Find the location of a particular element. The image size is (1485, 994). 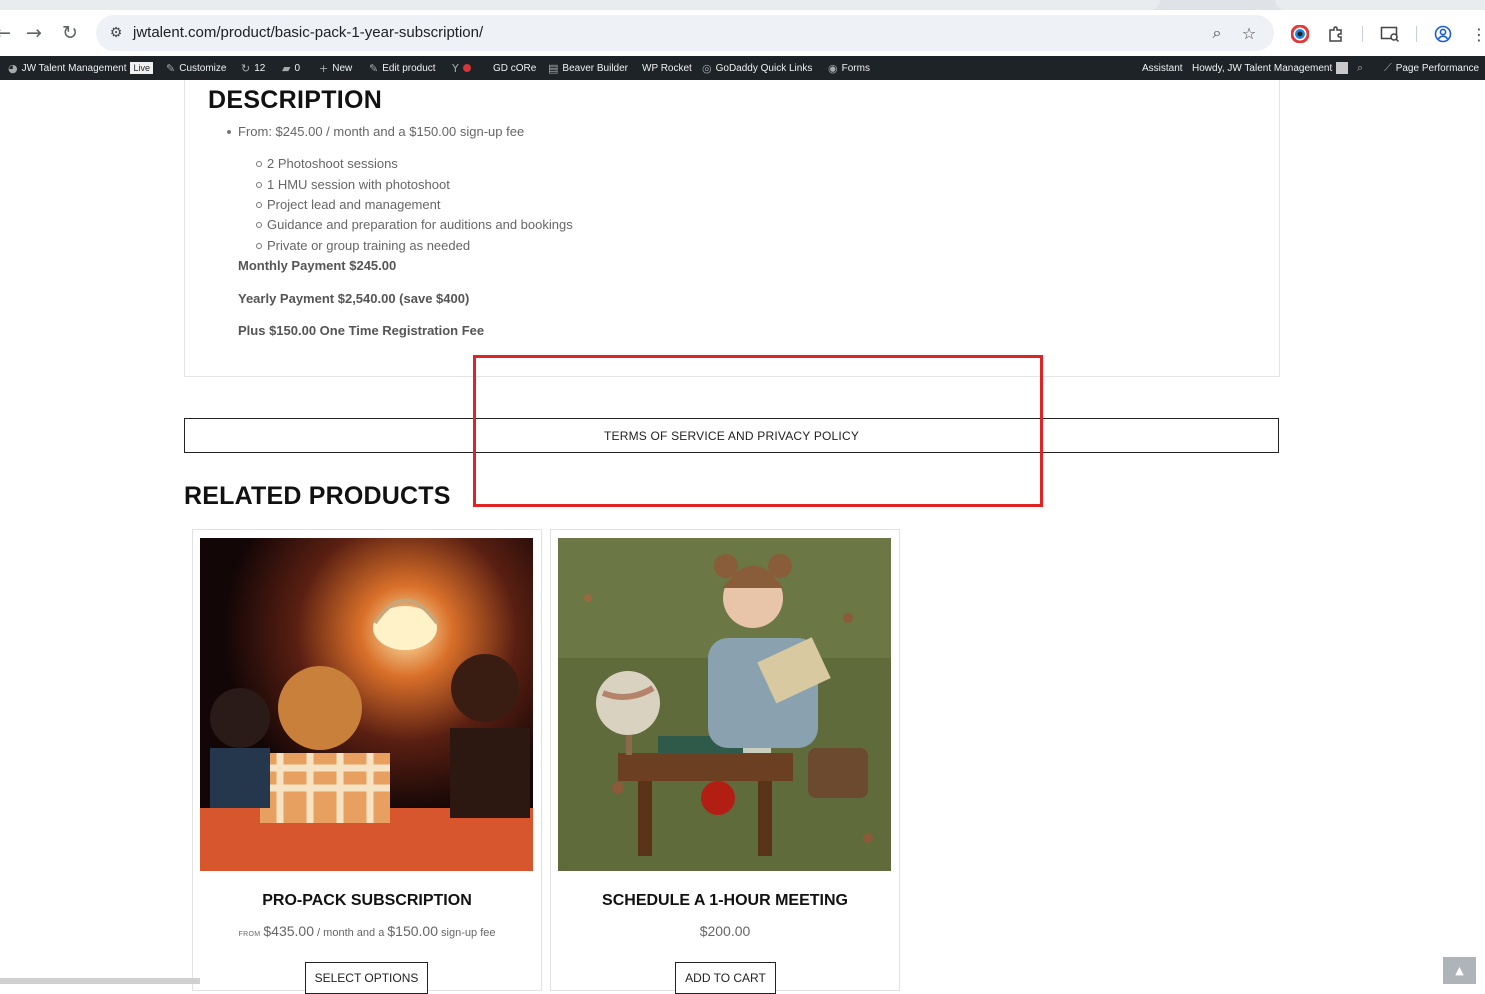

product-title: SCHEDULE A 1-HOUR MEETING is located at coordinates (725, 901).